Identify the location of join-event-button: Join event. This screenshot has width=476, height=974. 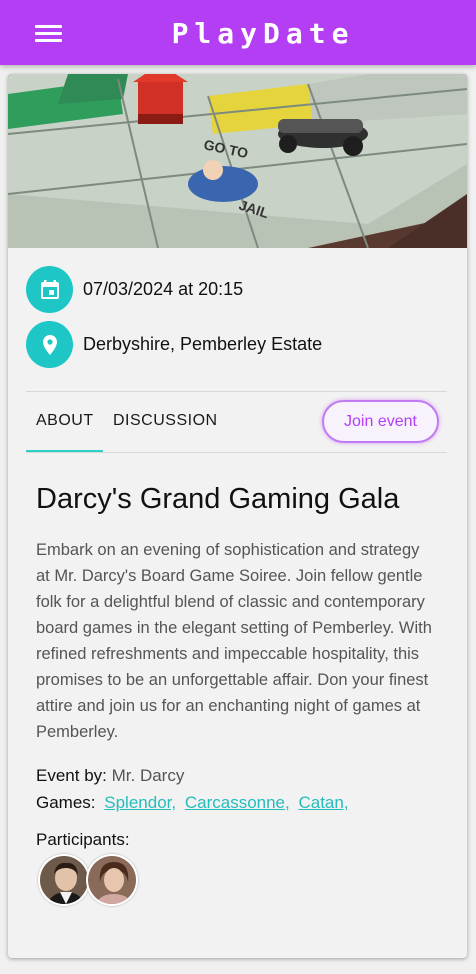
(380, 421).